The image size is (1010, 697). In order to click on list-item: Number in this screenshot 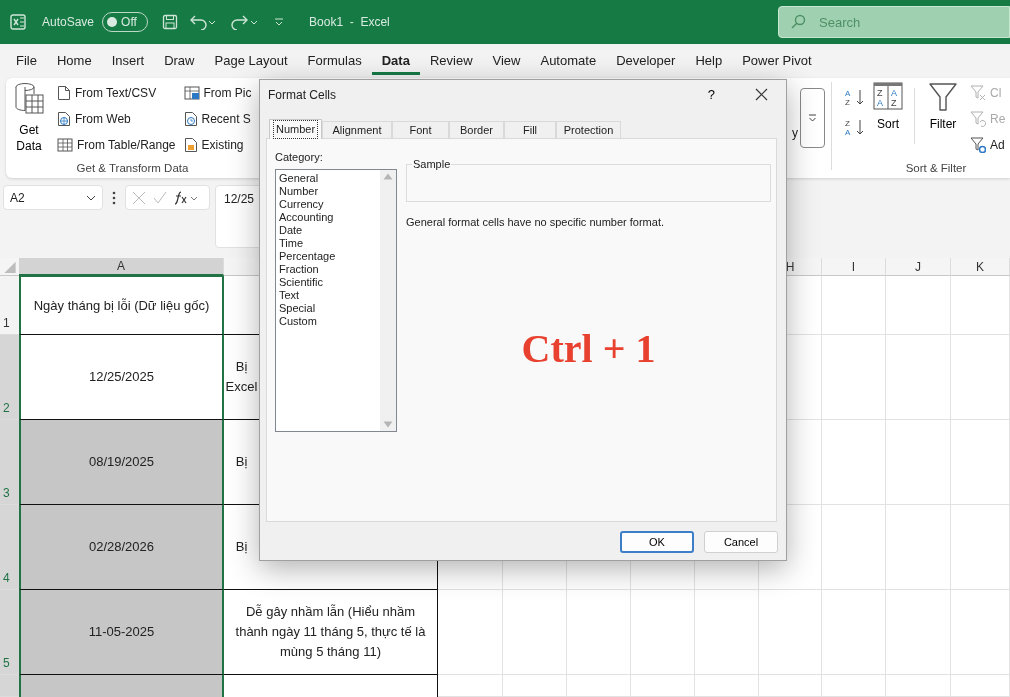, I will do `click(328, 191)`.